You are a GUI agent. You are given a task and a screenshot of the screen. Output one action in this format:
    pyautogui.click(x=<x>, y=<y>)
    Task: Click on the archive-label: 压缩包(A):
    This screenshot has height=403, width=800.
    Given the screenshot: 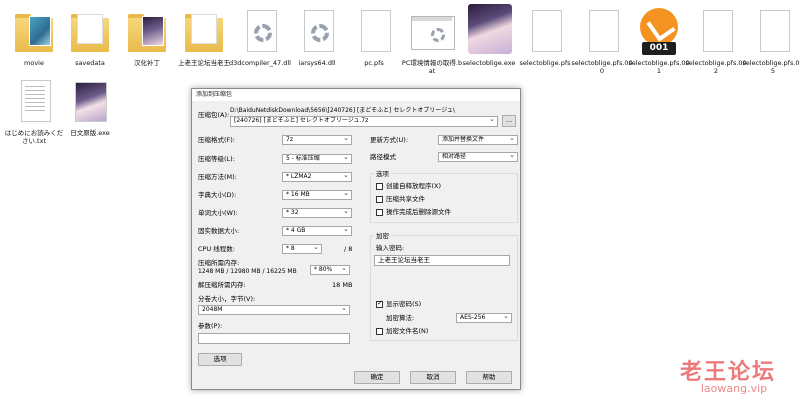 What is the action you would take?
    pyautogui.click(x=214, y=115)
    